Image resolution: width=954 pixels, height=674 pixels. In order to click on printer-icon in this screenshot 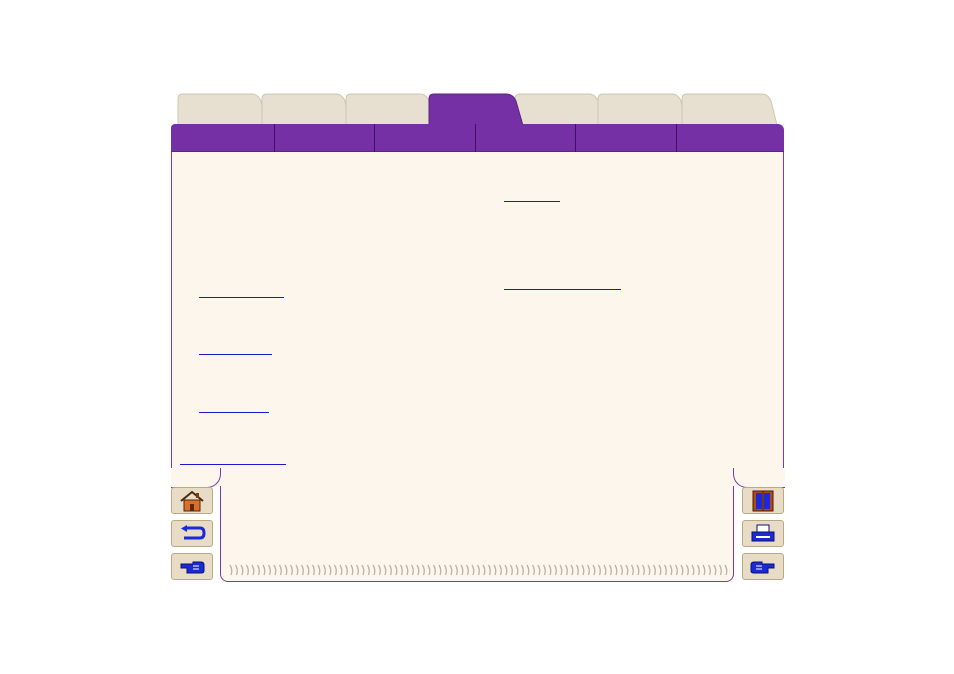, I will do `click(763, 532)`.